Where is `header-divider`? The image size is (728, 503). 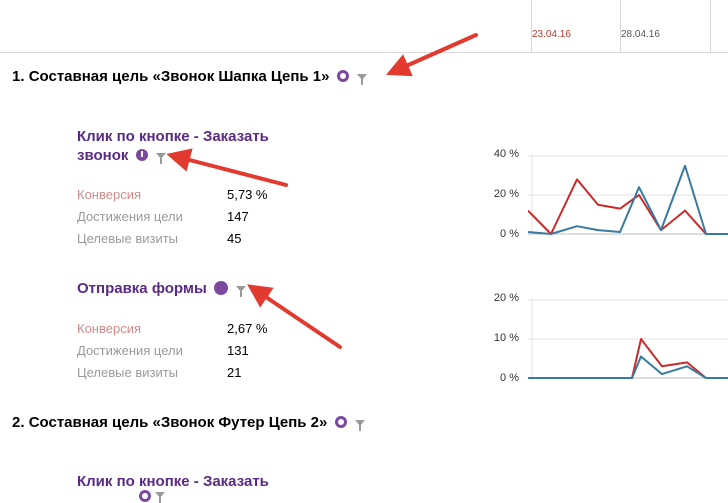
header-divider is located at coordinates (364, 52).